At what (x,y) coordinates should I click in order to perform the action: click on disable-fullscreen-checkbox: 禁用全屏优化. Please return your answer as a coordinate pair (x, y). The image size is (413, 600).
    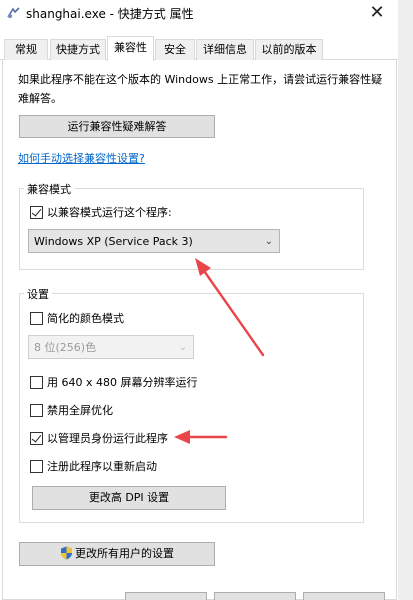
    Looking at the image, I should click on (71, 410).